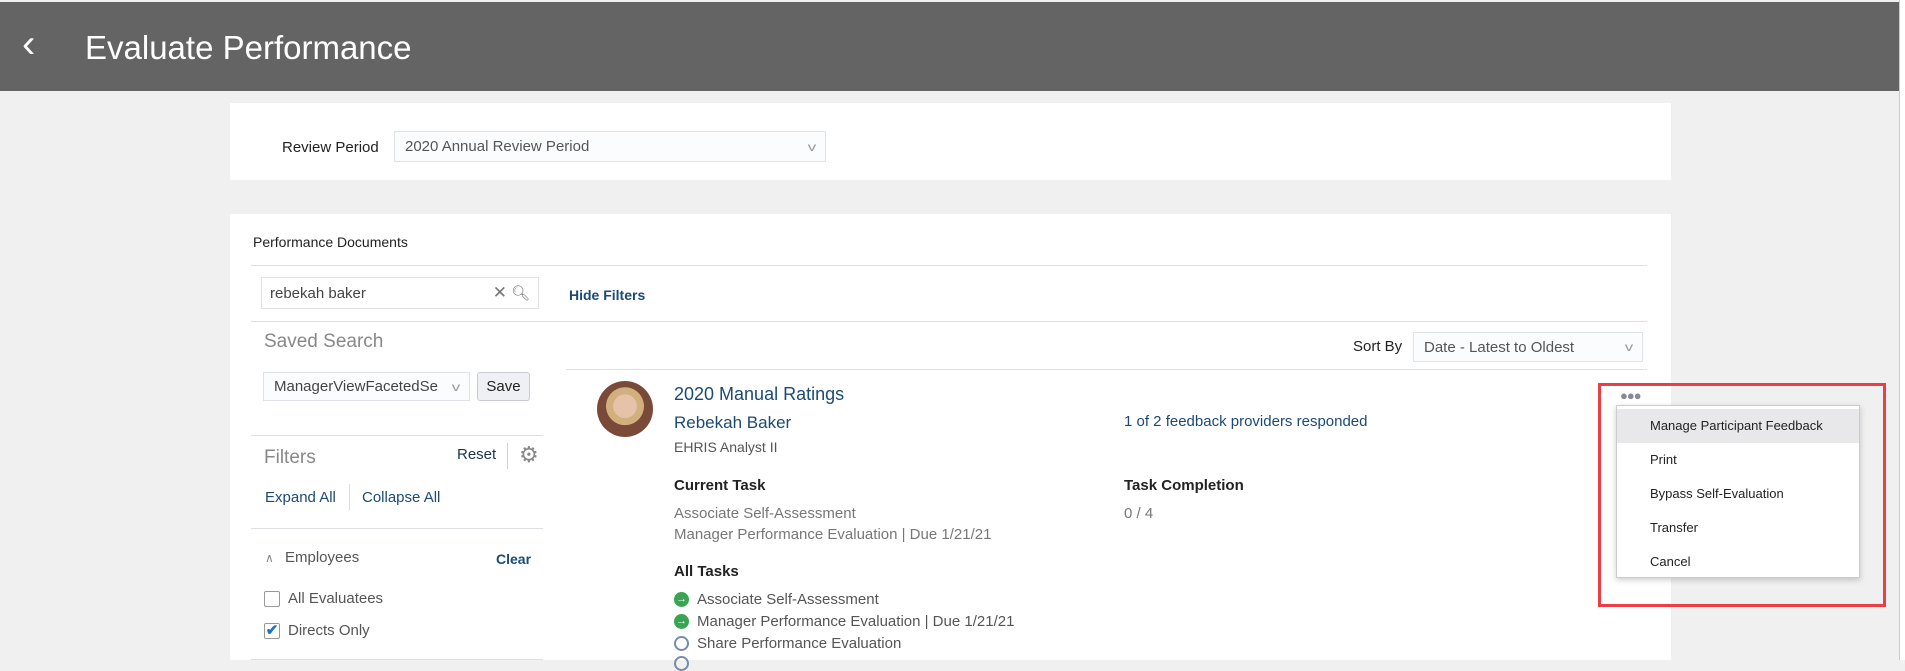 Image resolution: width=1905 pixels, height=671 pixels. I want to click on sort-by-label: Sort By, so click(1378, 346).